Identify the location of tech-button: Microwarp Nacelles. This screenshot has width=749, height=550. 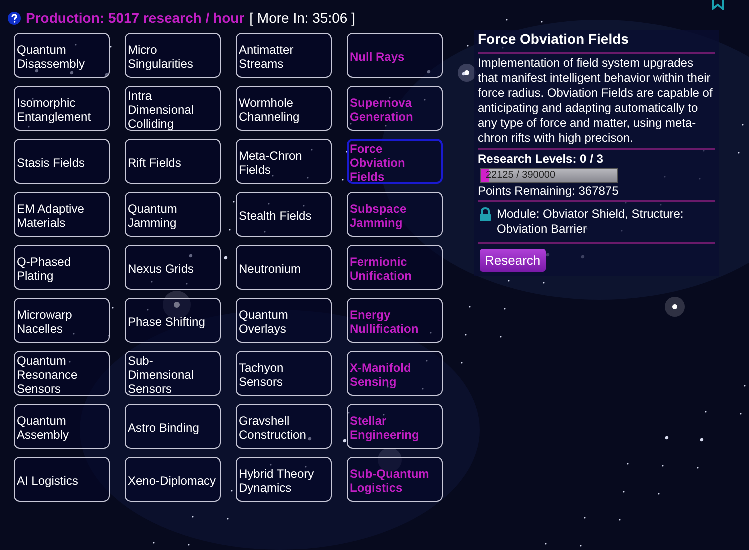
(62, 320).